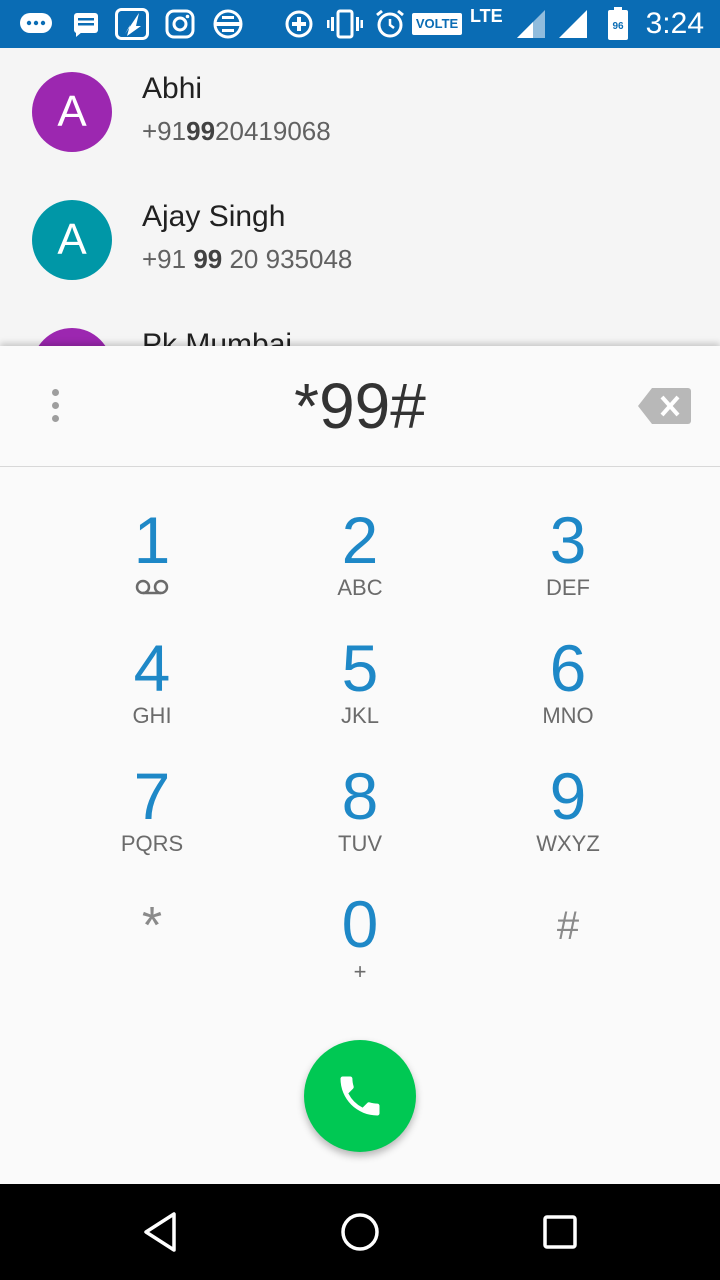 This screenshot has width=720, height=1280. I want to click on key-letters: PQRS, so click(152, 843).